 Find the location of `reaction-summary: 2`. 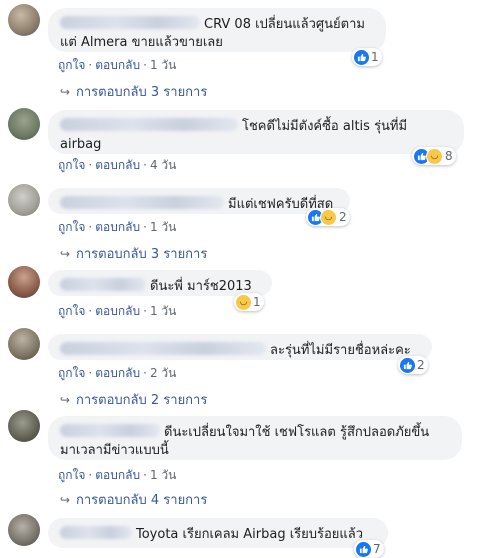

reaction-summary: 2 is located at coordinates (413, 365).